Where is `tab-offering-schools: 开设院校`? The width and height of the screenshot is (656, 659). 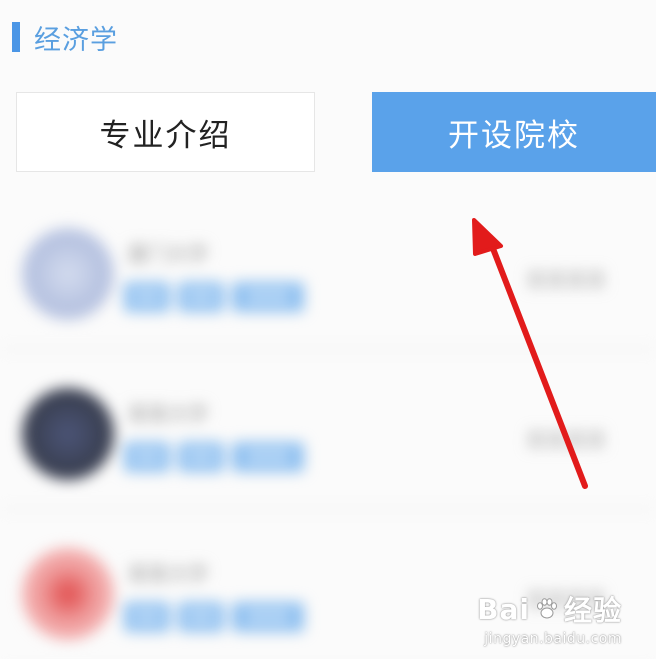
tab-offering-schools: 开设院校 is located at coordinates (514, 132).